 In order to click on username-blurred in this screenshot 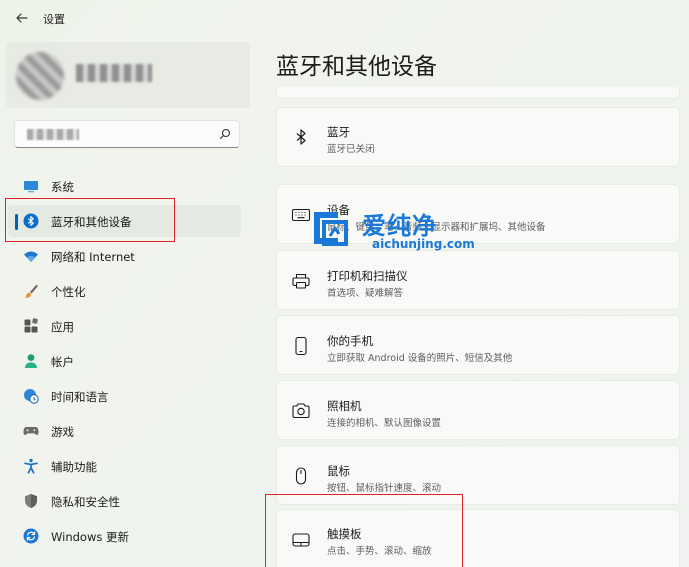, I will do `click(114, 73)`.